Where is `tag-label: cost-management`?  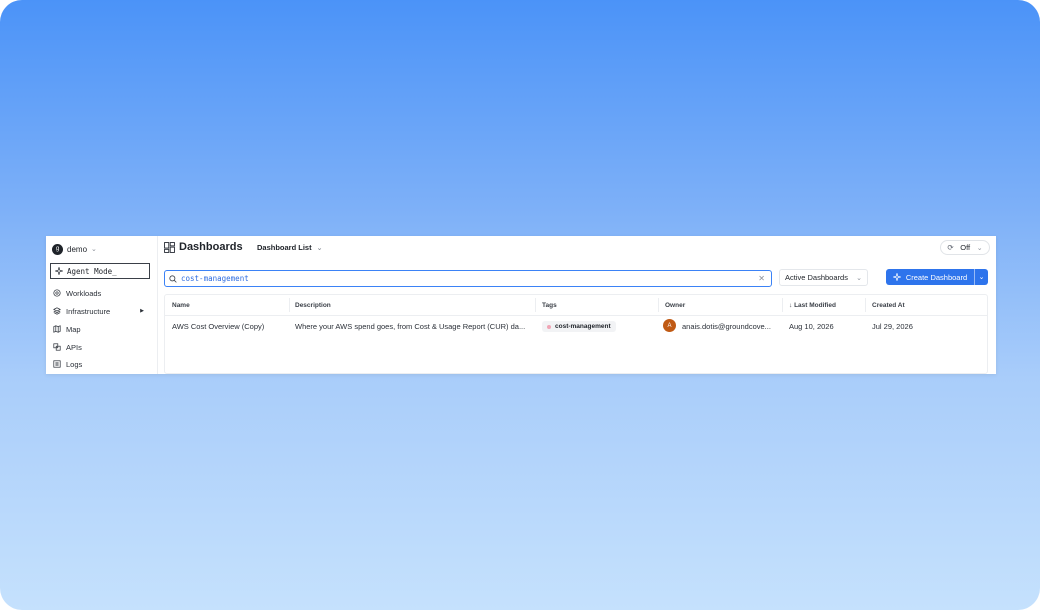
tag-label: cost-management is located at coordinates (583, 326).